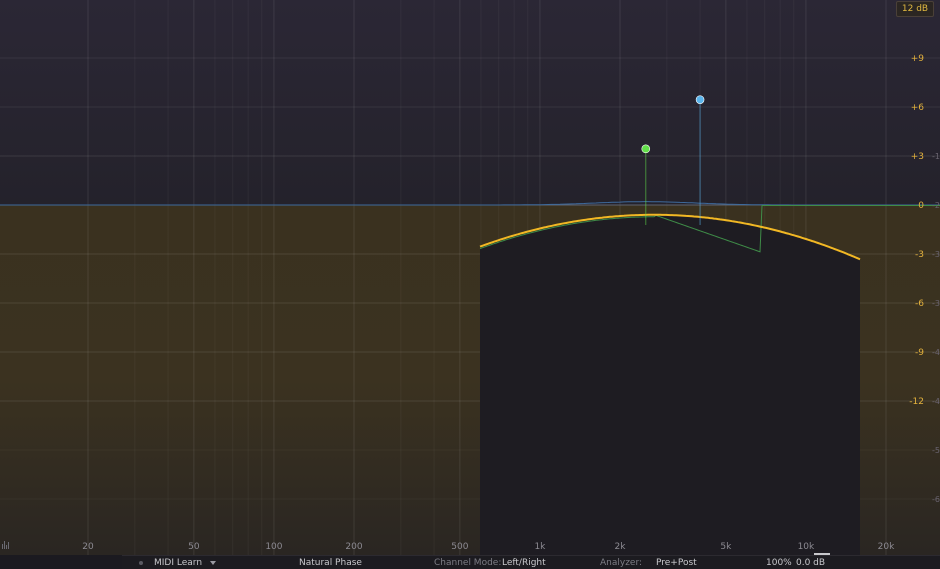 The height and width of the screenshot is (569, 940). What do you see at coordinates (936, 205) in the screenshot?
I see `analyzer-scale-label: -24` at bounding box center [936, 205].